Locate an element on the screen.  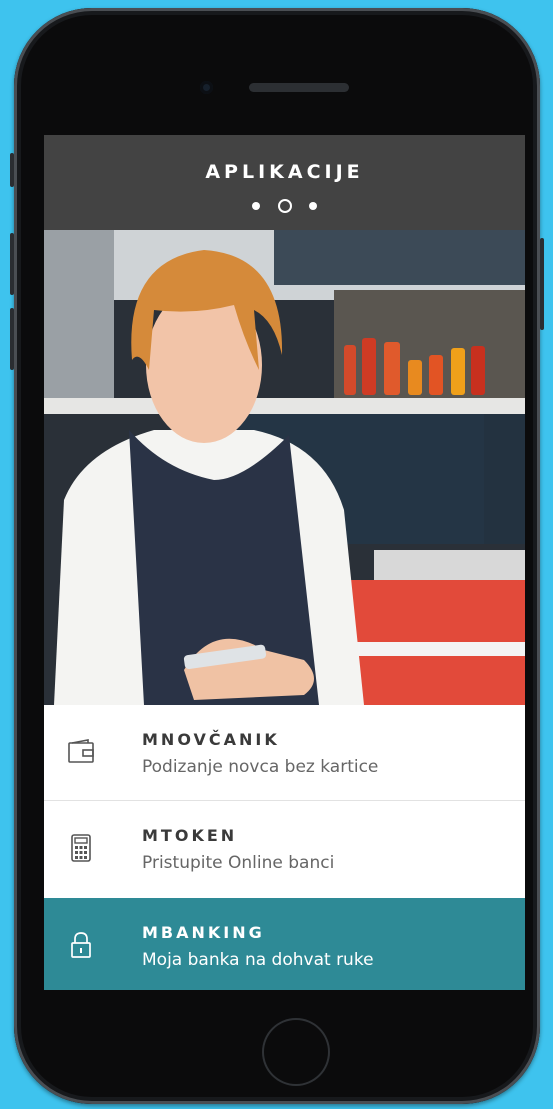
page-dot-active is located at coordinates (284, 205).